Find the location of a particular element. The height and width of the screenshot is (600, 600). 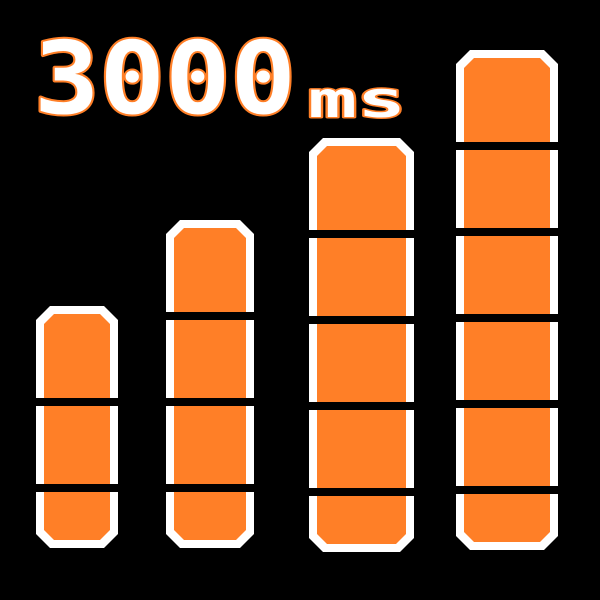

latency-value: 3000 is located at coordinates (165, 78).